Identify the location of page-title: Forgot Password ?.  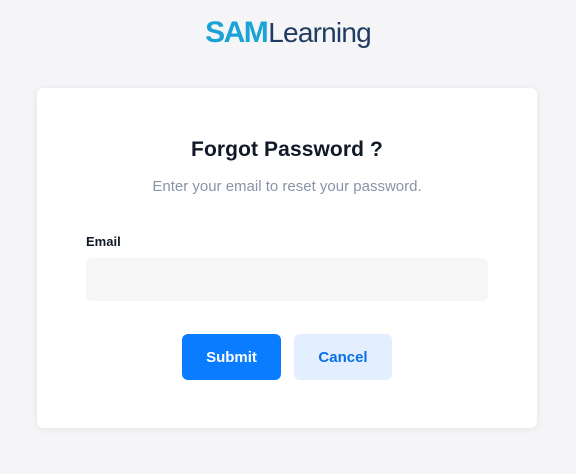
(287, 149).